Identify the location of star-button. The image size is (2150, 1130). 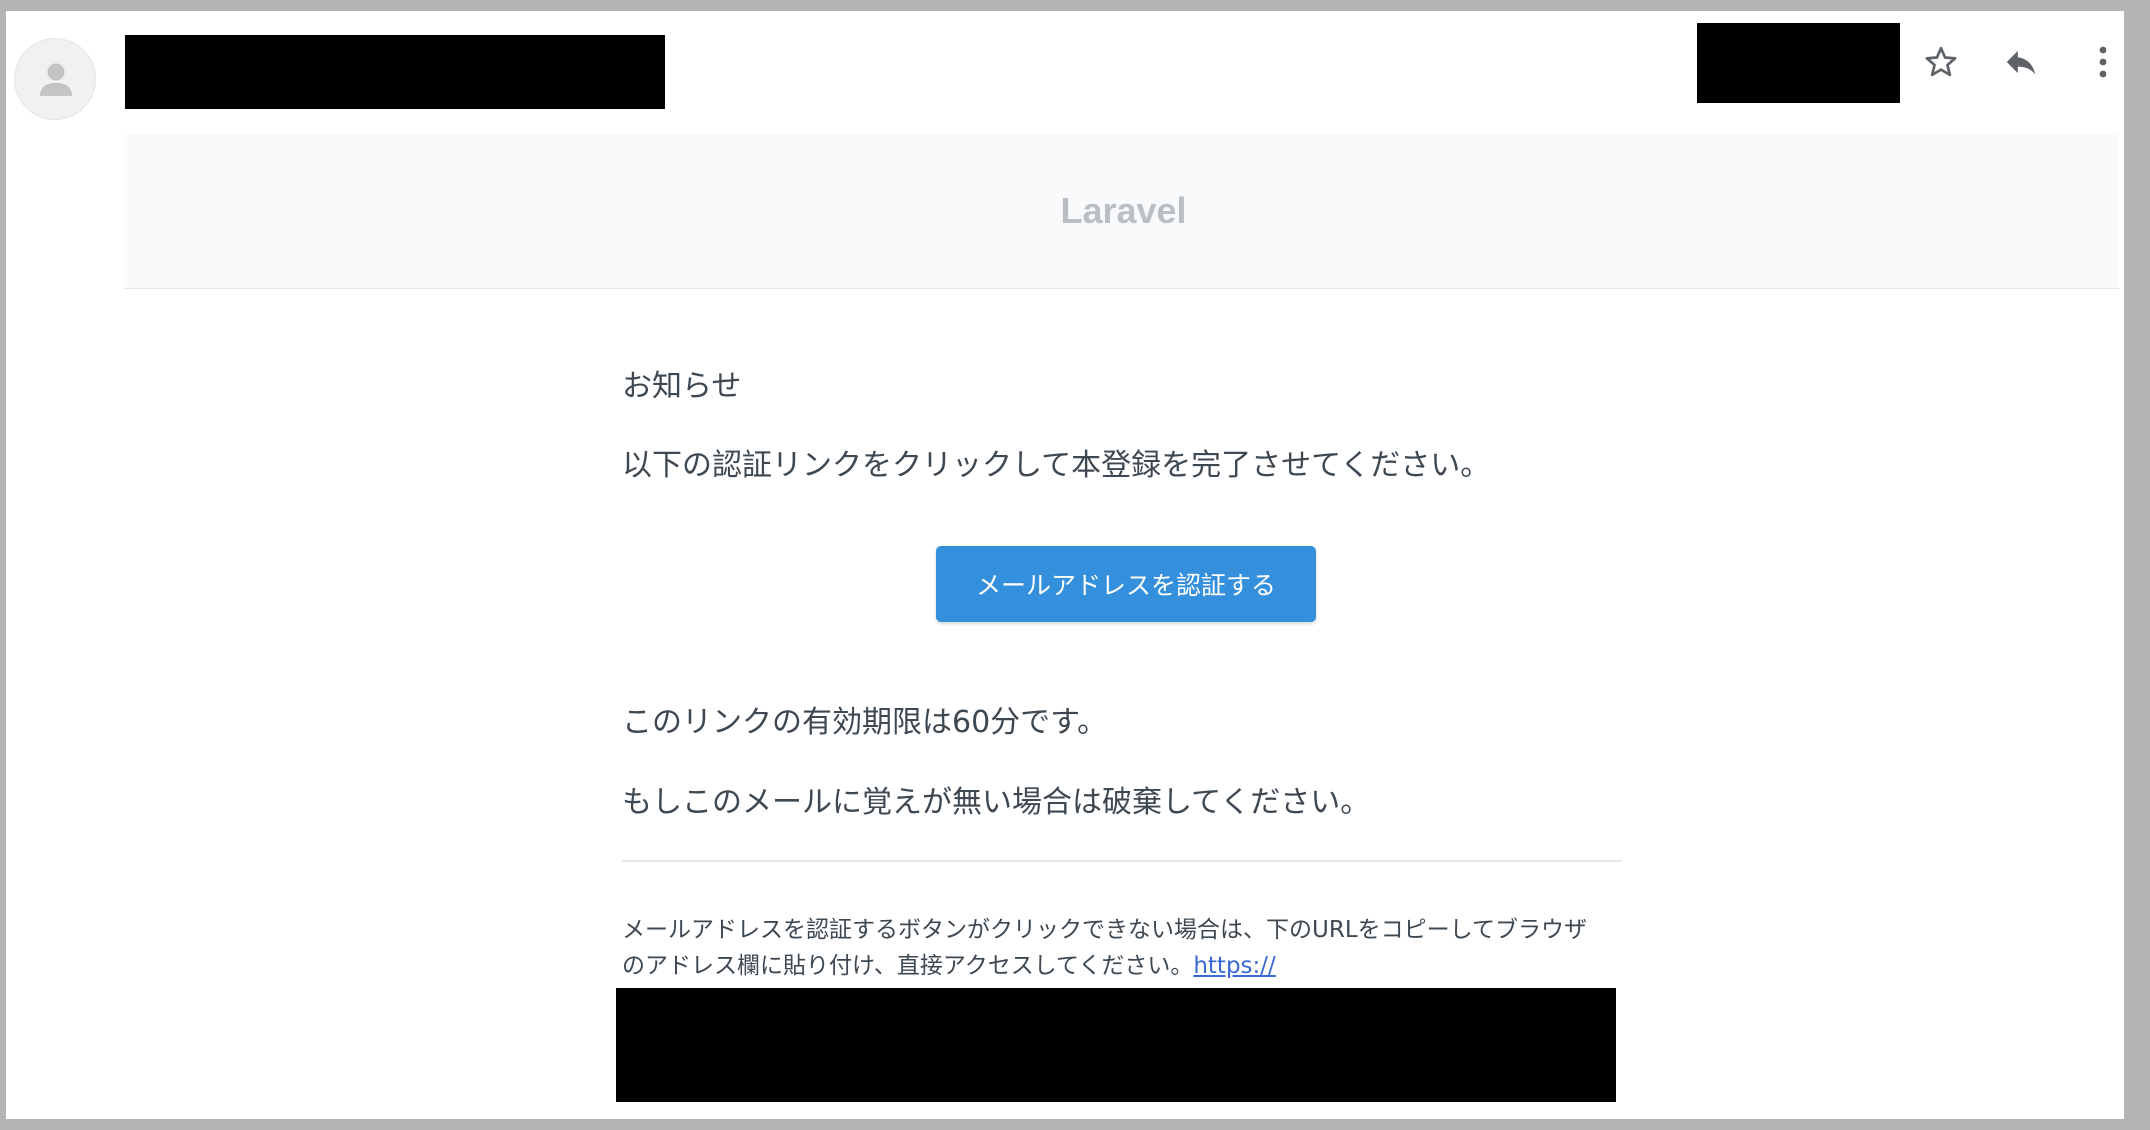
(1941, 64).